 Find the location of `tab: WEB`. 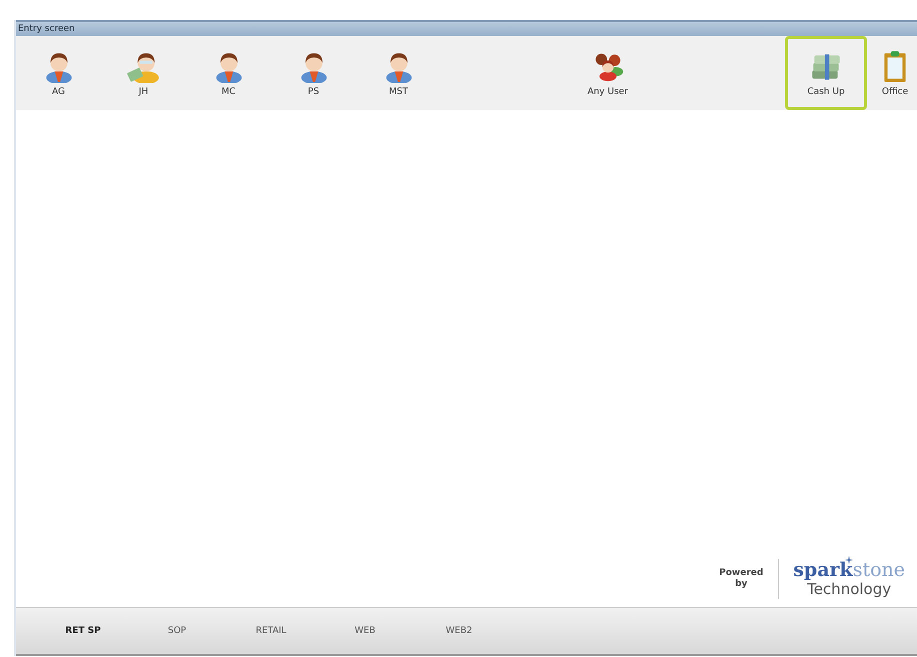

tab: WEB is located at coordinates (365, 631).